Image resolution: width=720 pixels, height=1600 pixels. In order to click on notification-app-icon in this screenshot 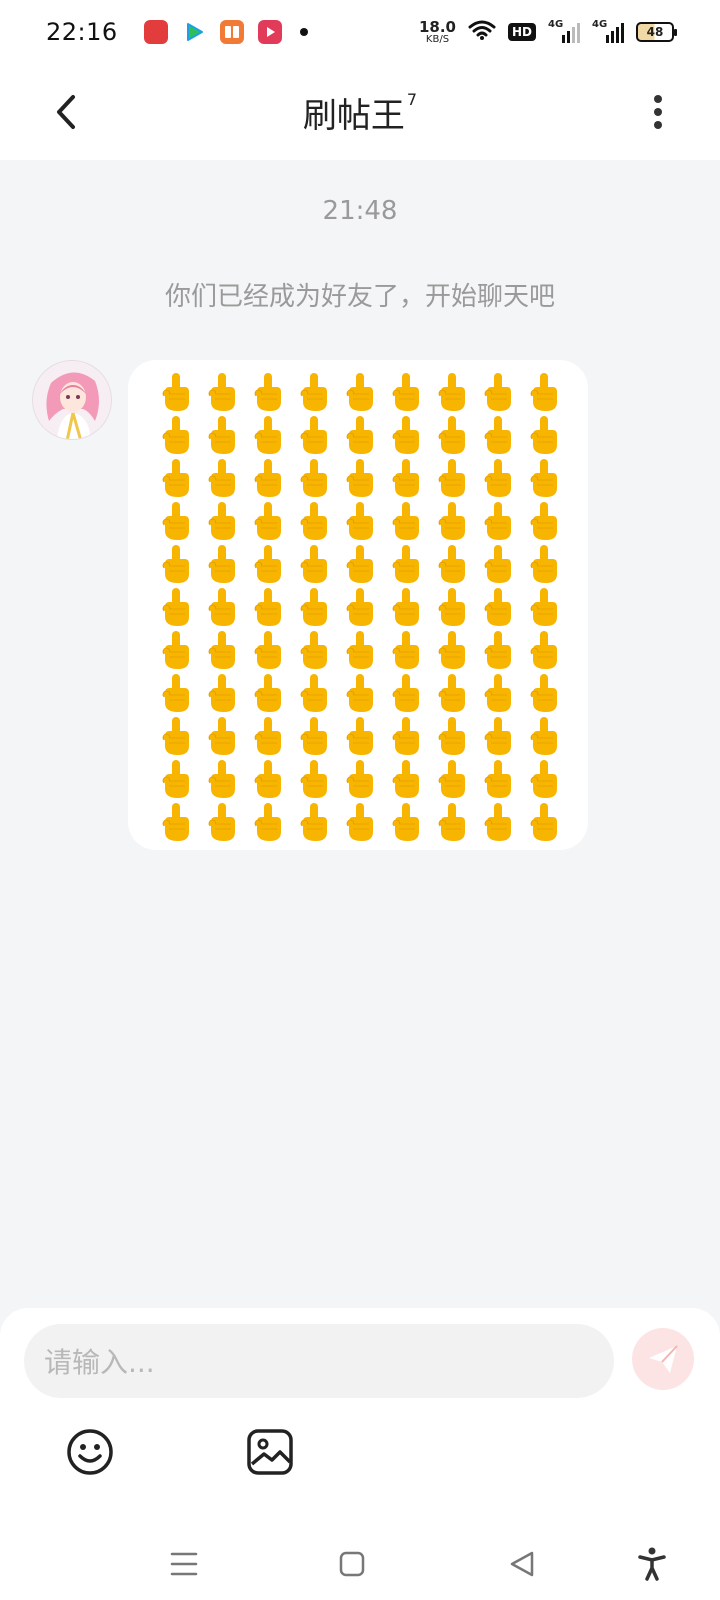, I will do `click(155, 32)`.